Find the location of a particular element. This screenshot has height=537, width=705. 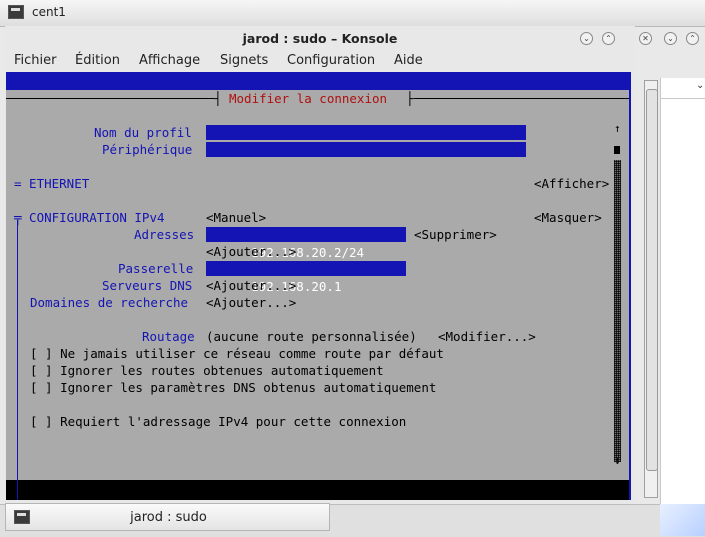

tab-jarod-sudo: jarod : sudo is located at coordinates (167, 517).